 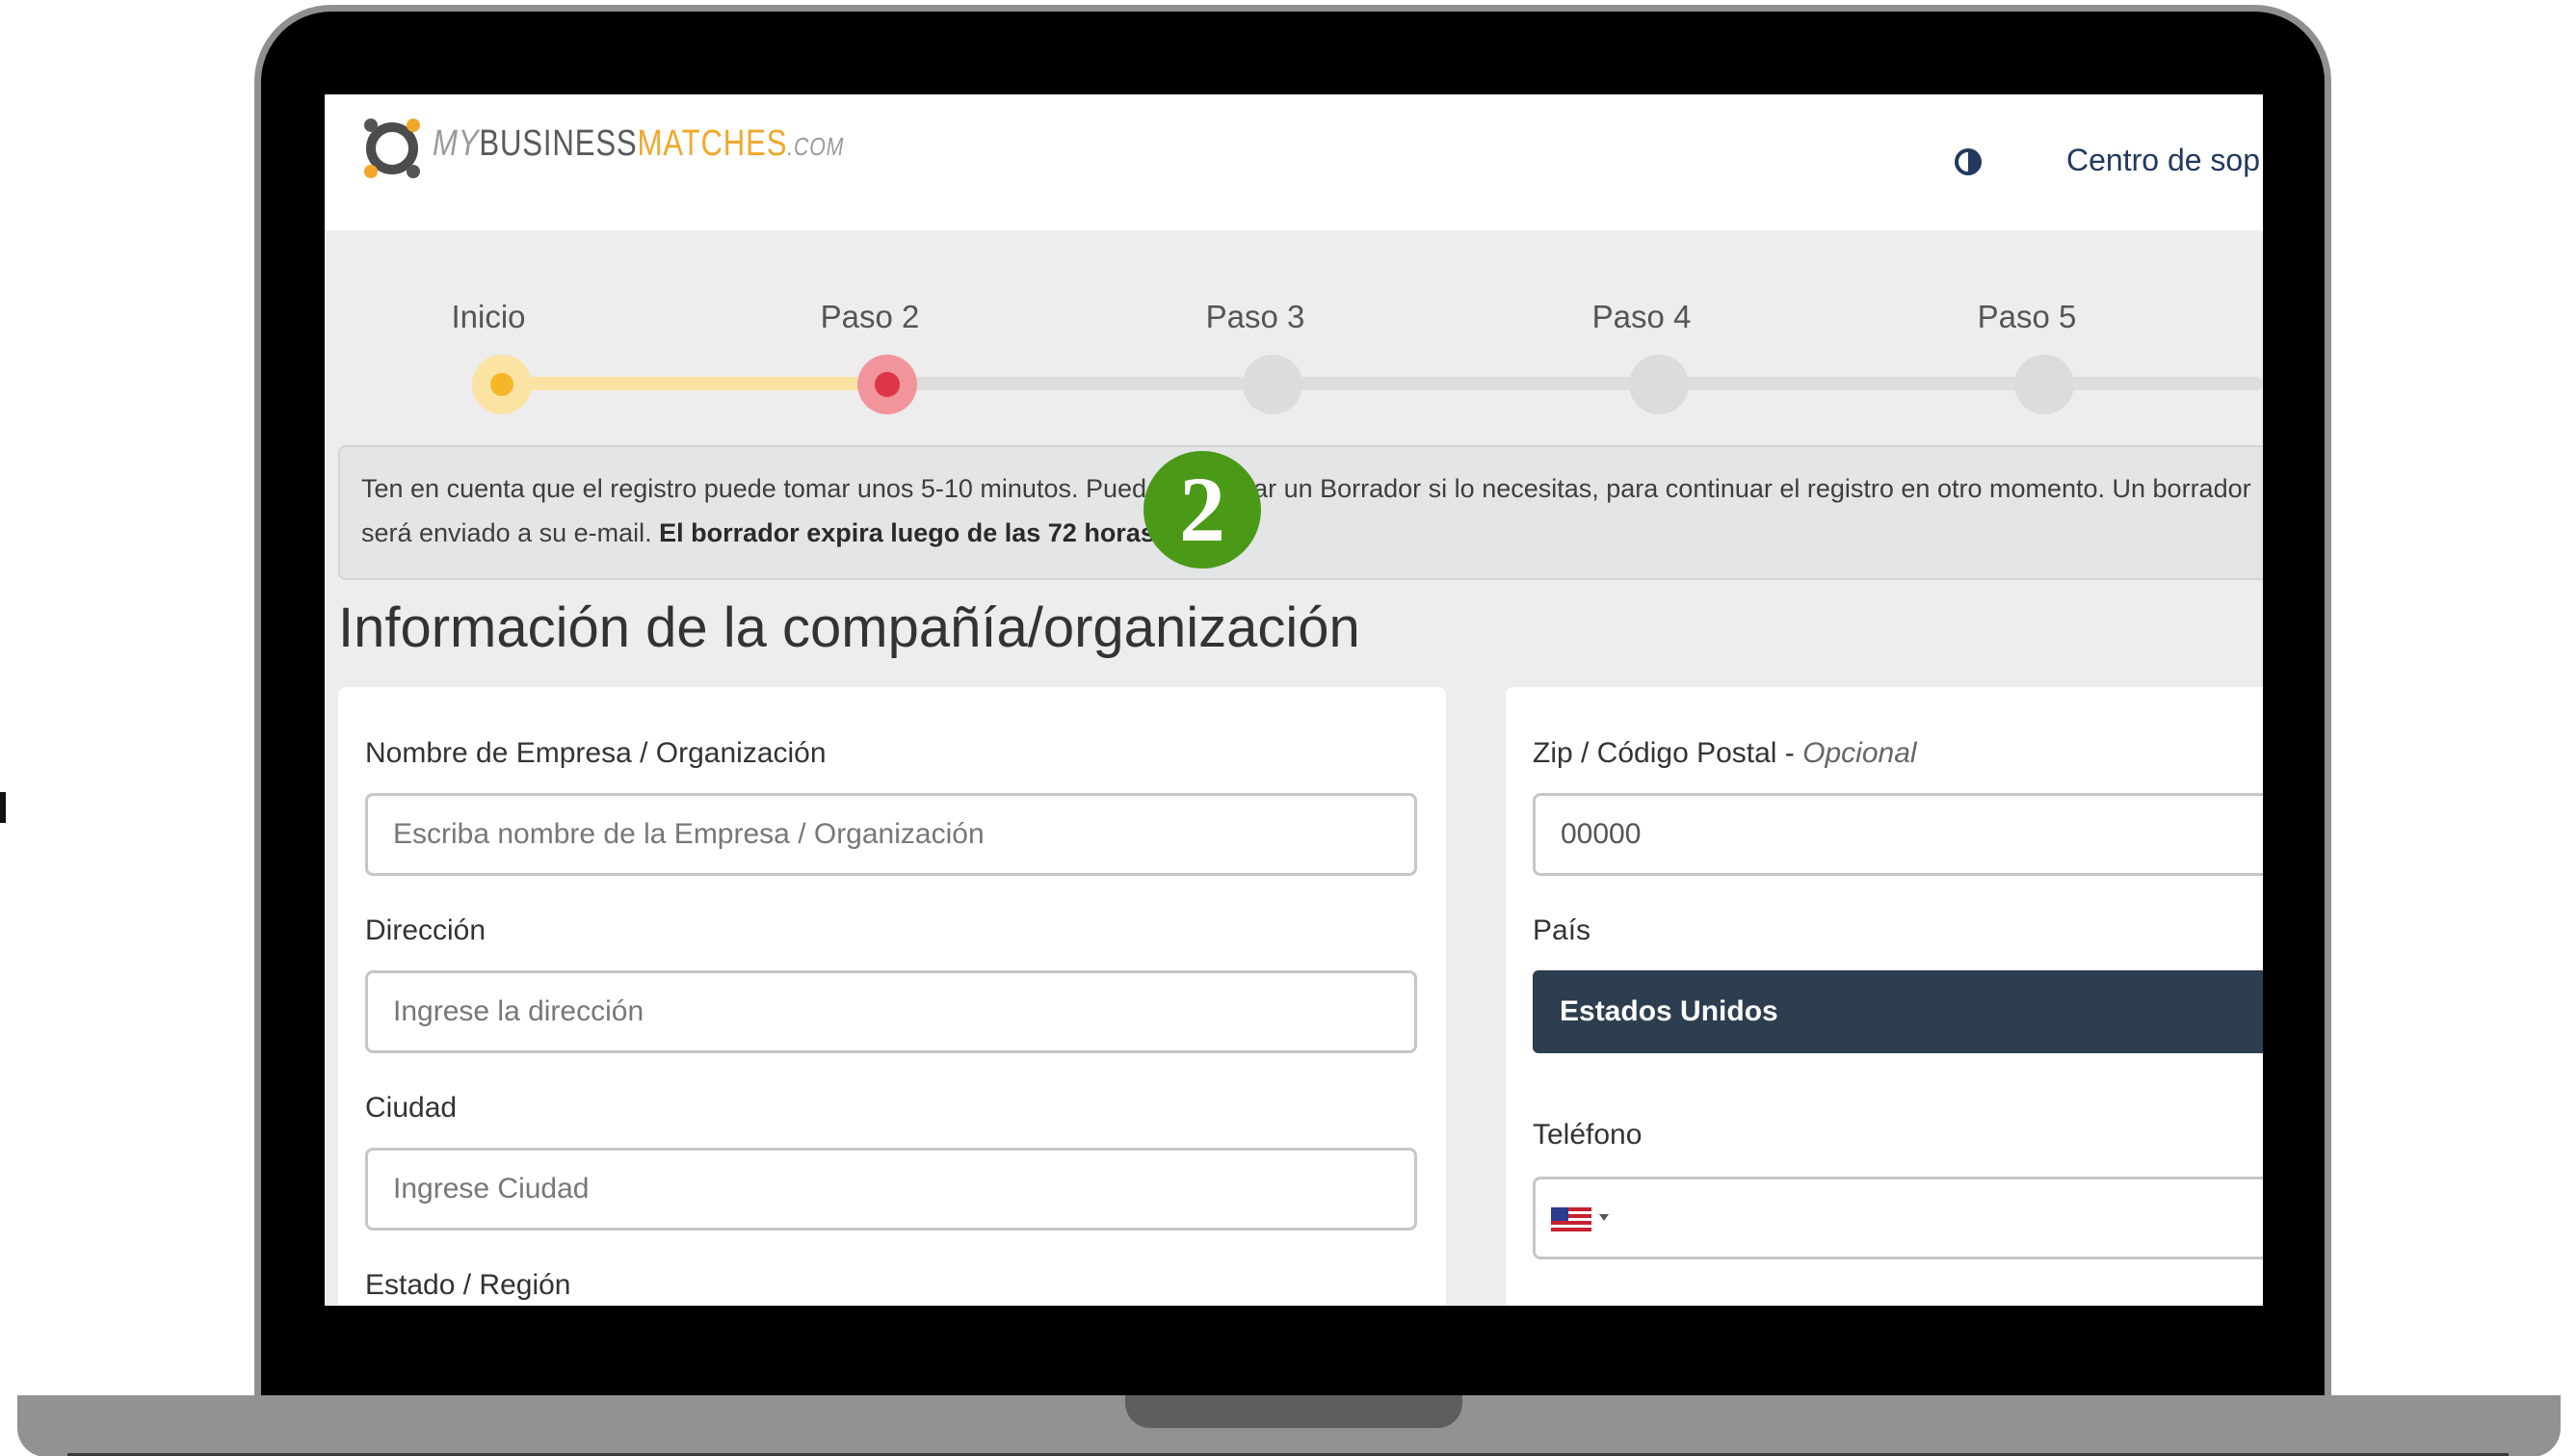 I want to click on phone-label: Teléfono, so click(x=1588, y=1135).